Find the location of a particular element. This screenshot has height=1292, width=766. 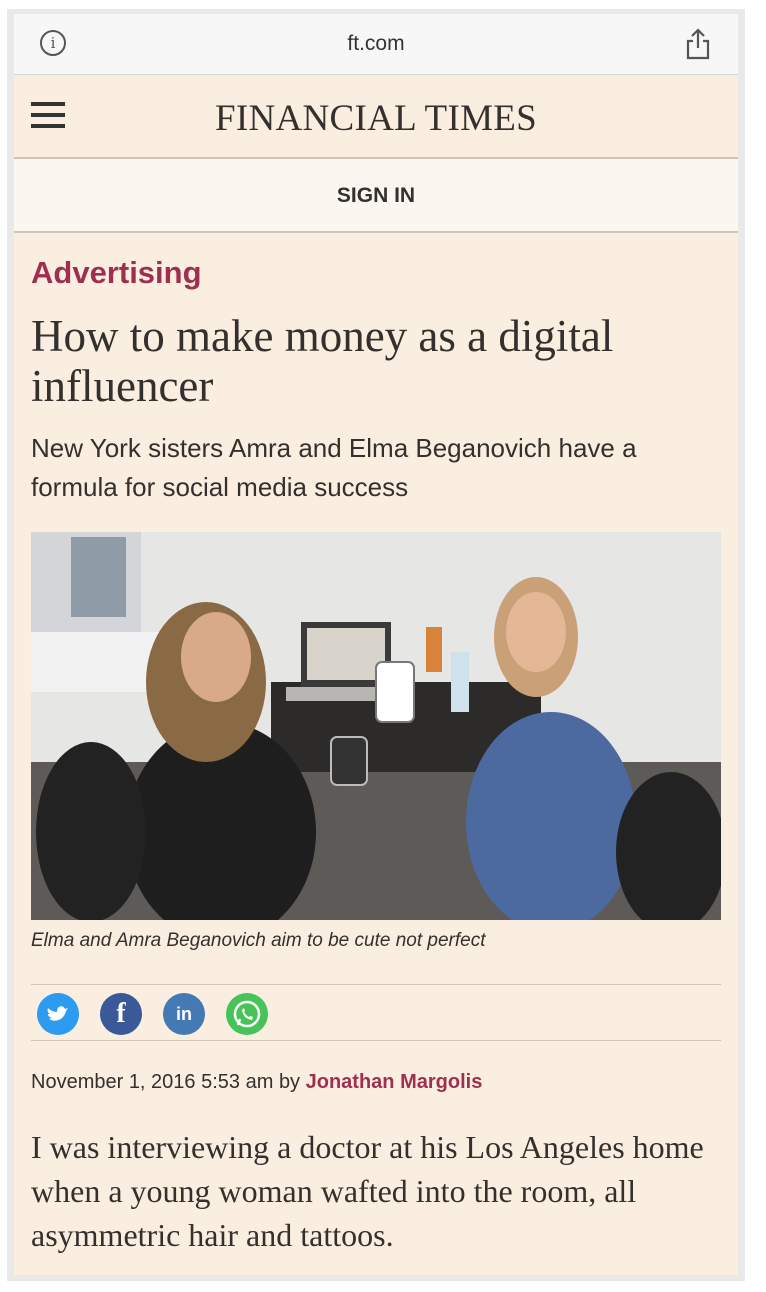

sign-in-bar: SIGN IN is located at coordinates (376, 196).